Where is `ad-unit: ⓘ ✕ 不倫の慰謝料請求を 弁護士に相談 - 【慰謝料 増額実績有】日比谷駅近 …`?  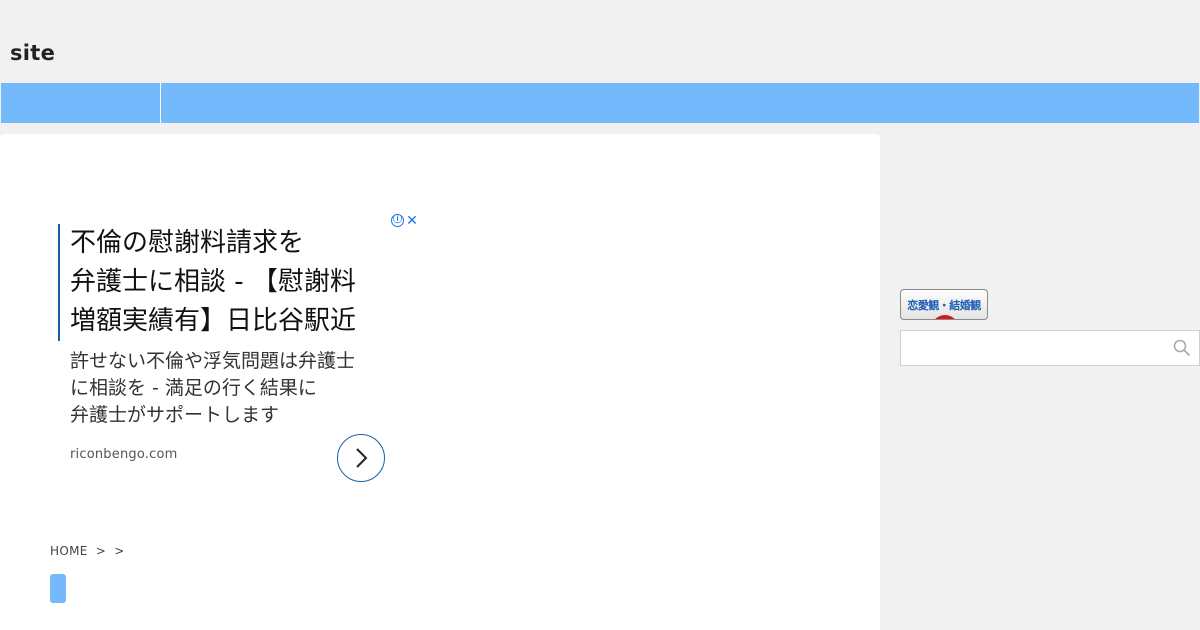
ad-unit: ⓘ ✕ 不倫の慰謝料請求を 弁護士に相談 - 【慰謝料 増額実績有】日比谷駅近 … is located at coordinates (235, 351).